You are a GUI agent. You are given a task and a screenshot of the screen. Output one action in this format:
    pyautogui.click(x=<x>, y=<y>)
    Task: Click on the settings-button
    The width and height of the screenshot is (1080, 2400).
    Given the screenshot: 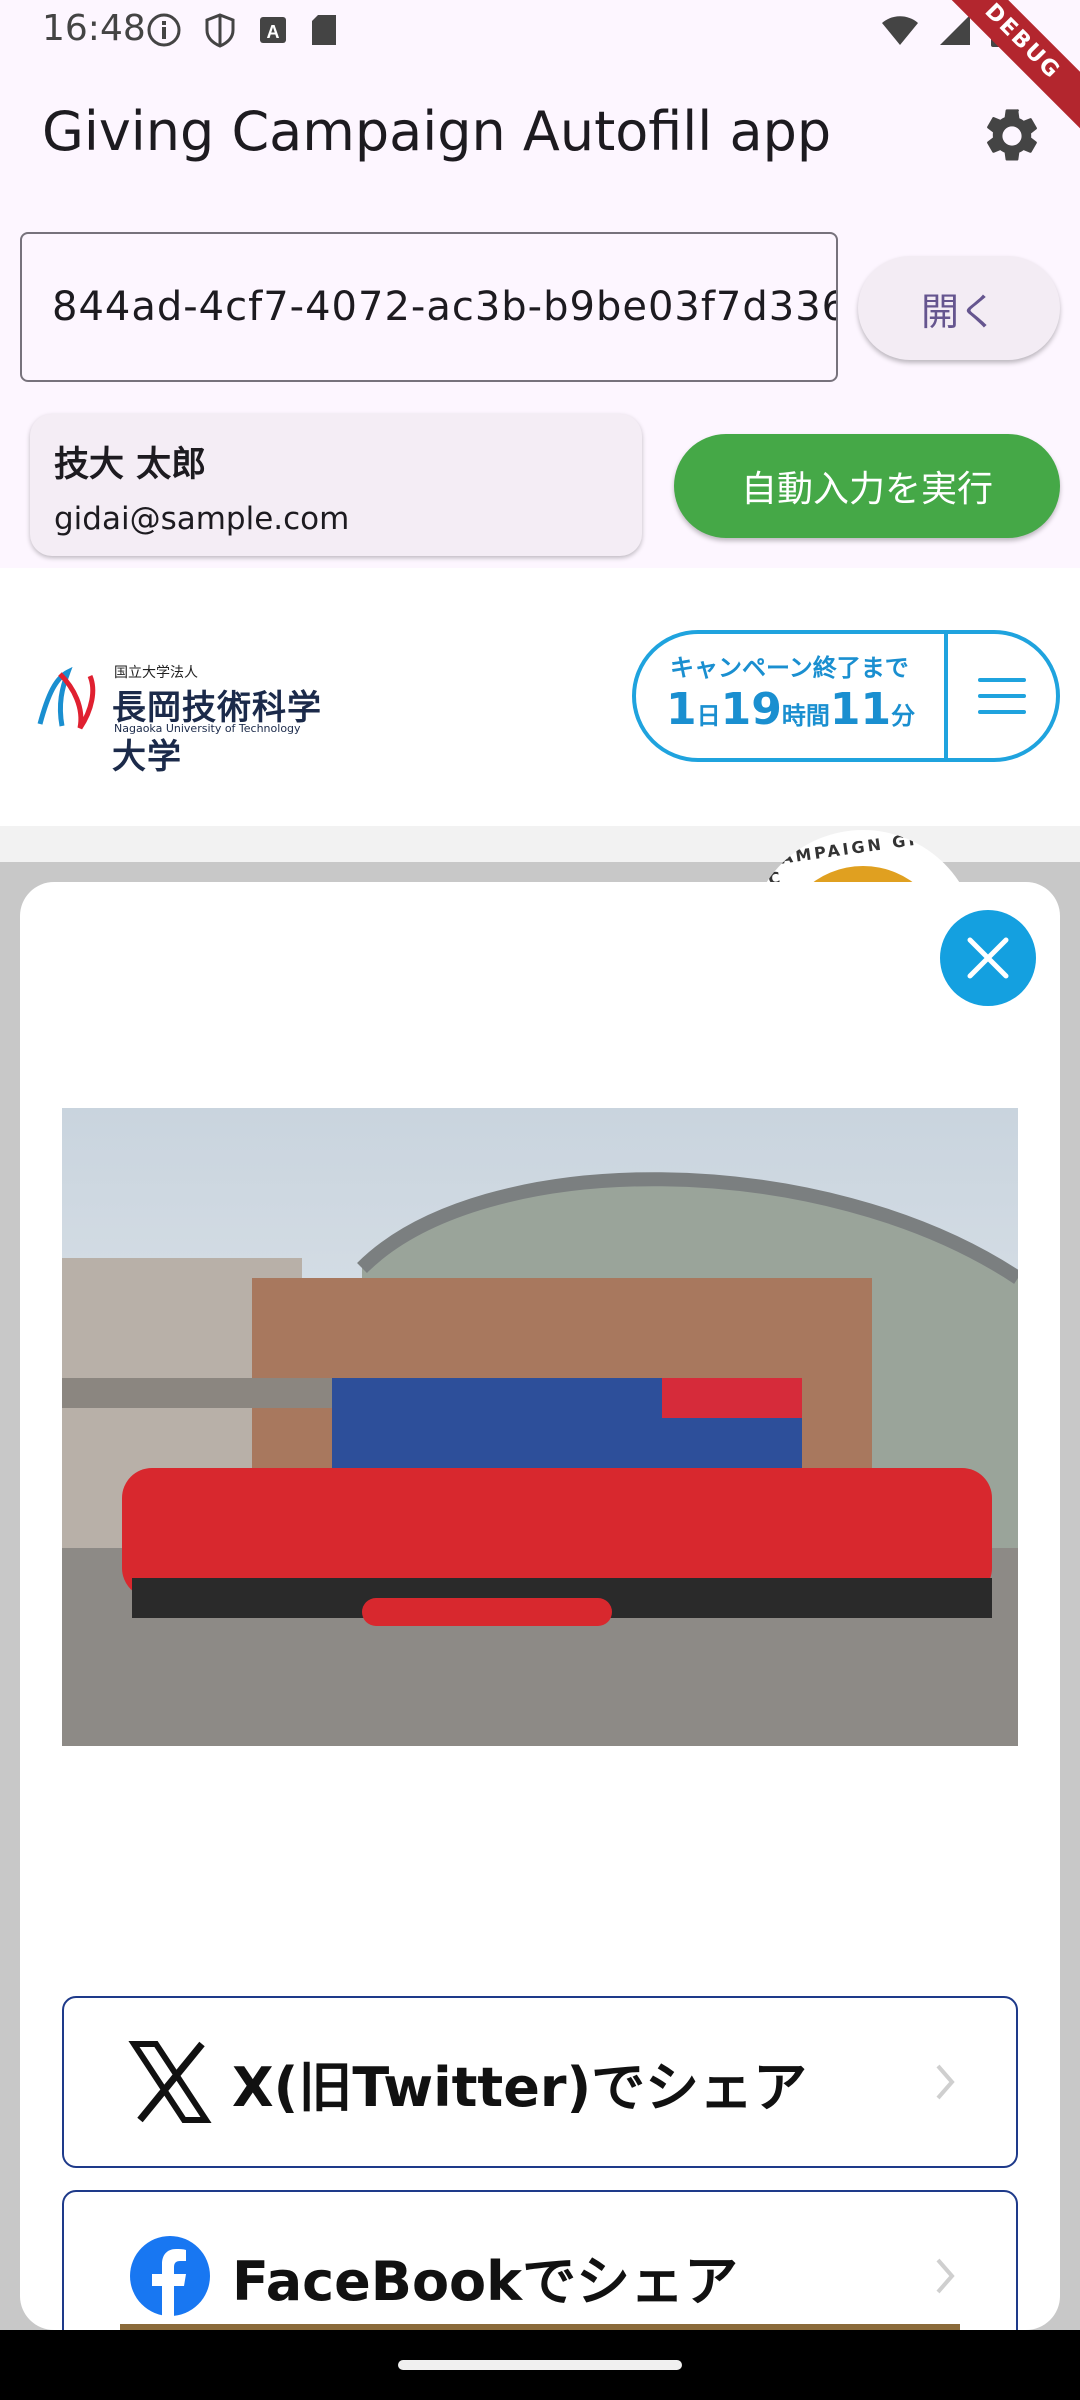 What is the action you would take?
    pyautogui.click(x=1012, y=136)
    